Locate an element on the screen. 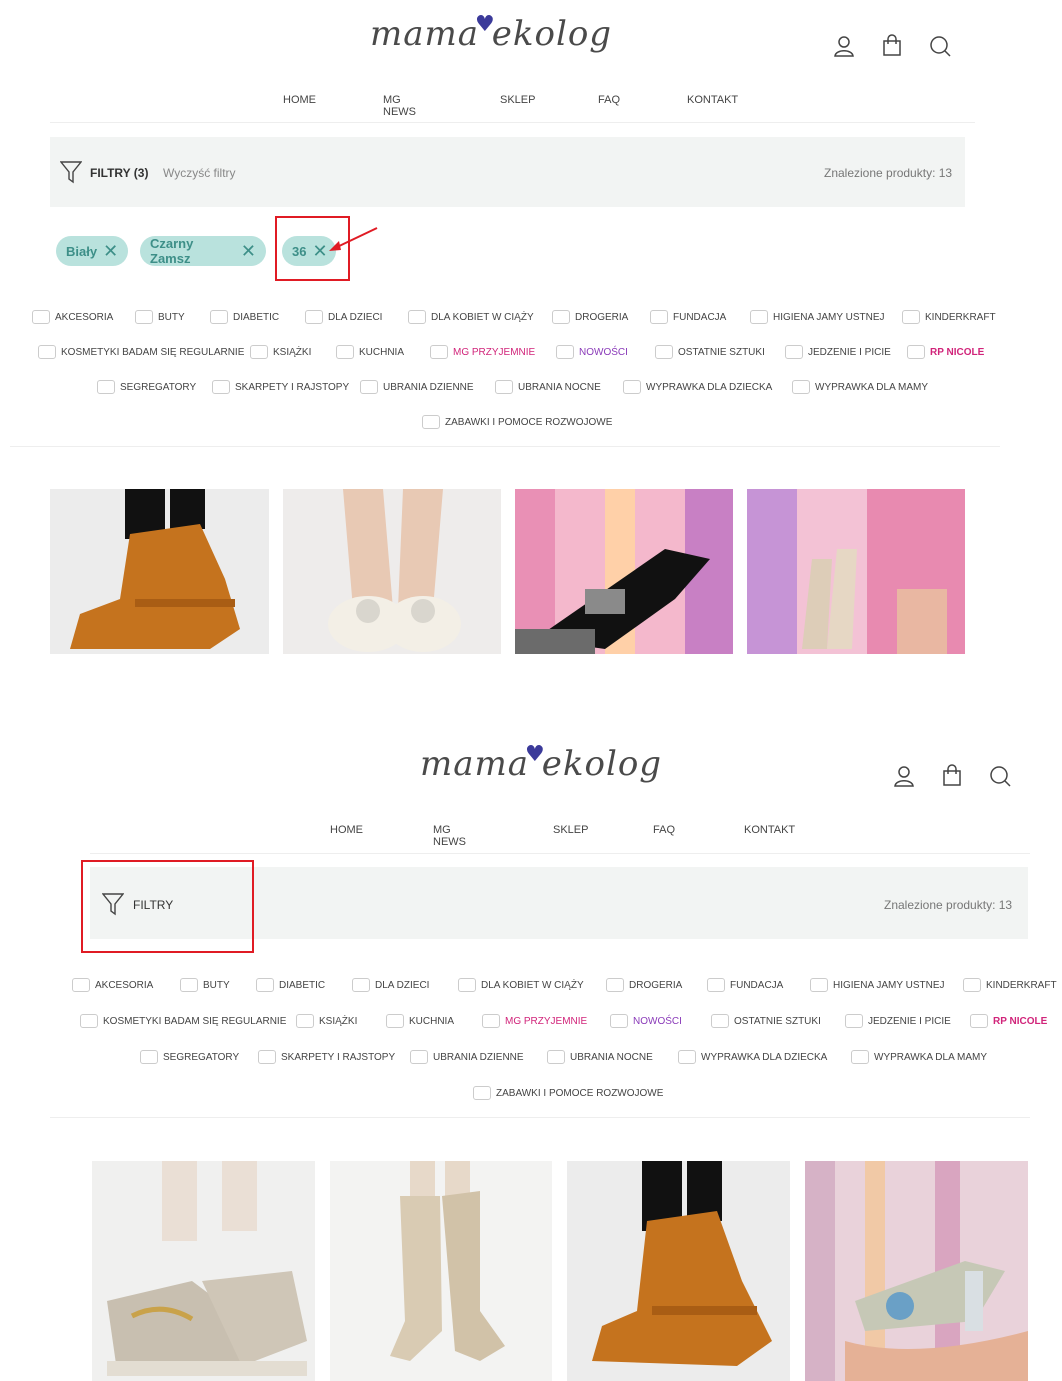  tshirt-icon is located at coordinates (314, 317).